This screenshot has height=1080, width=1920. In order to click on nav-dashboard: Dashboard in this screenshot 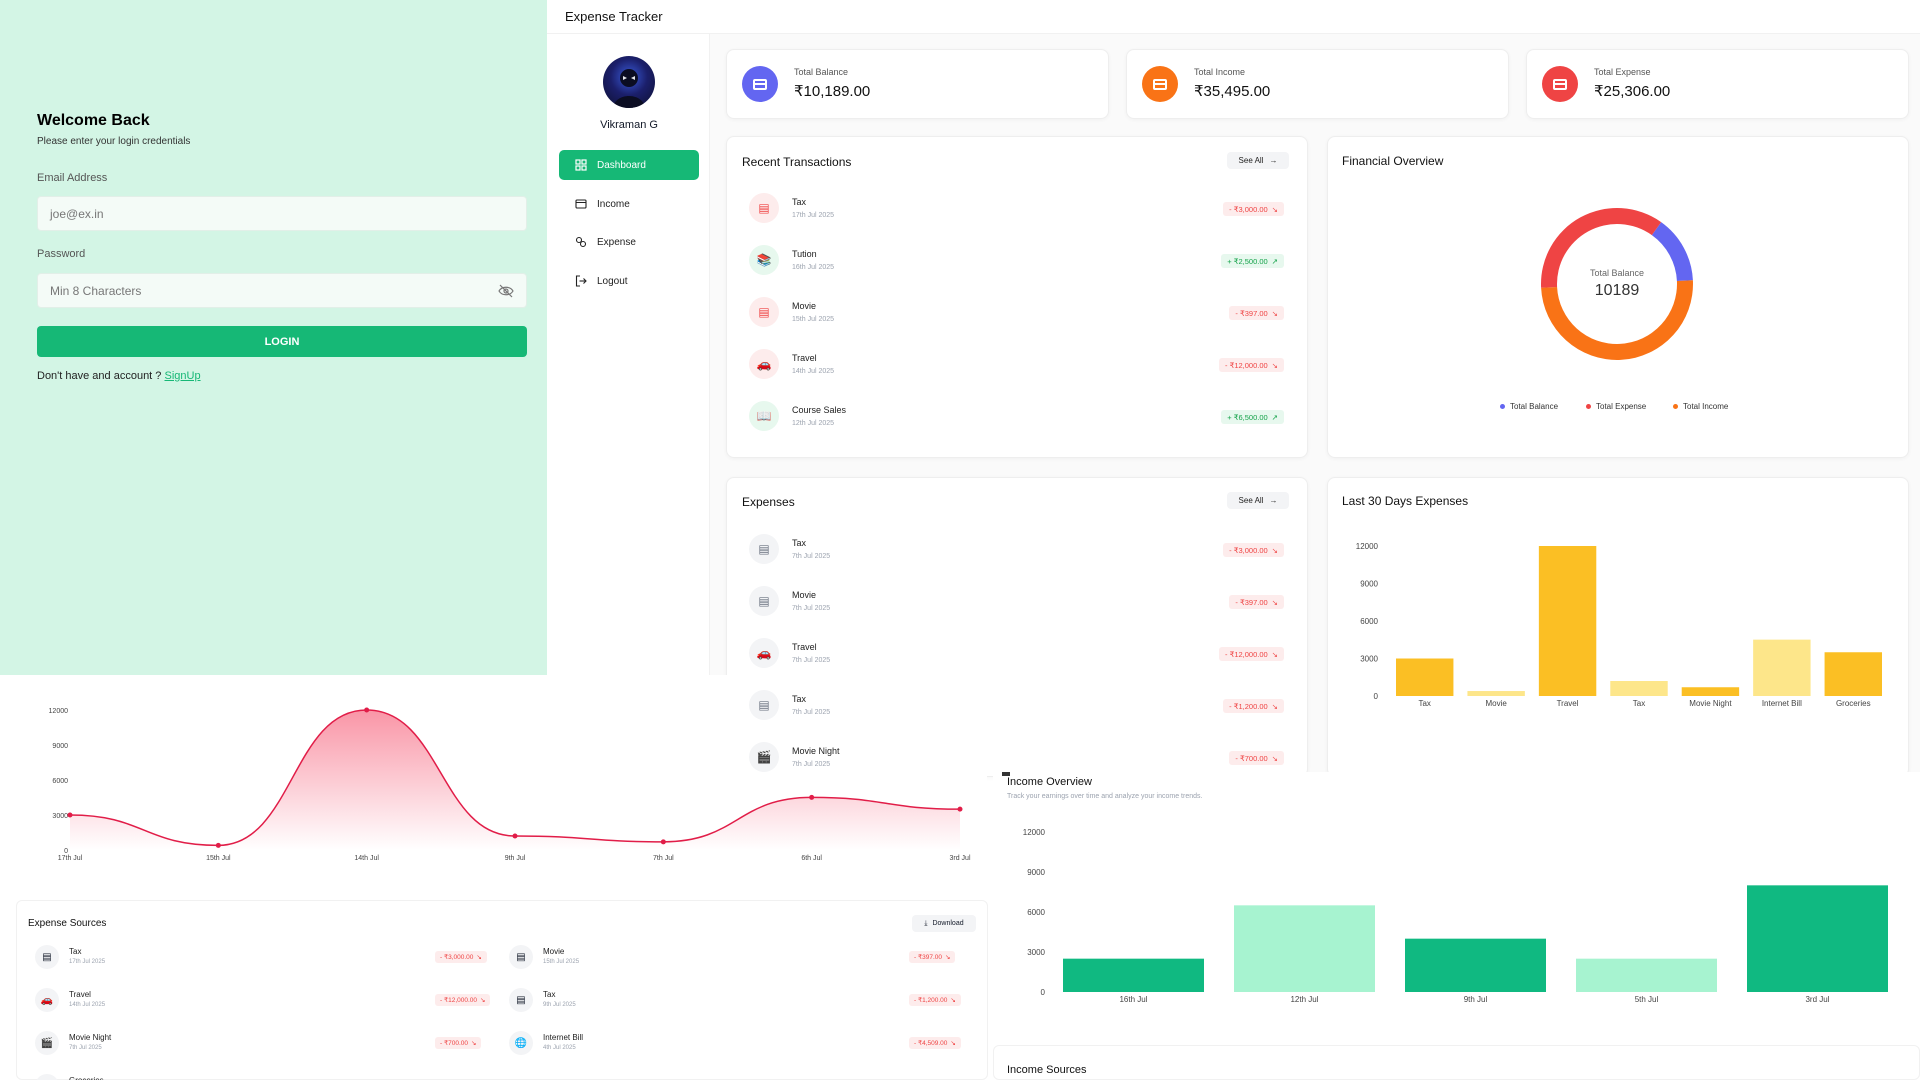, I will do `click(629, 165)`.